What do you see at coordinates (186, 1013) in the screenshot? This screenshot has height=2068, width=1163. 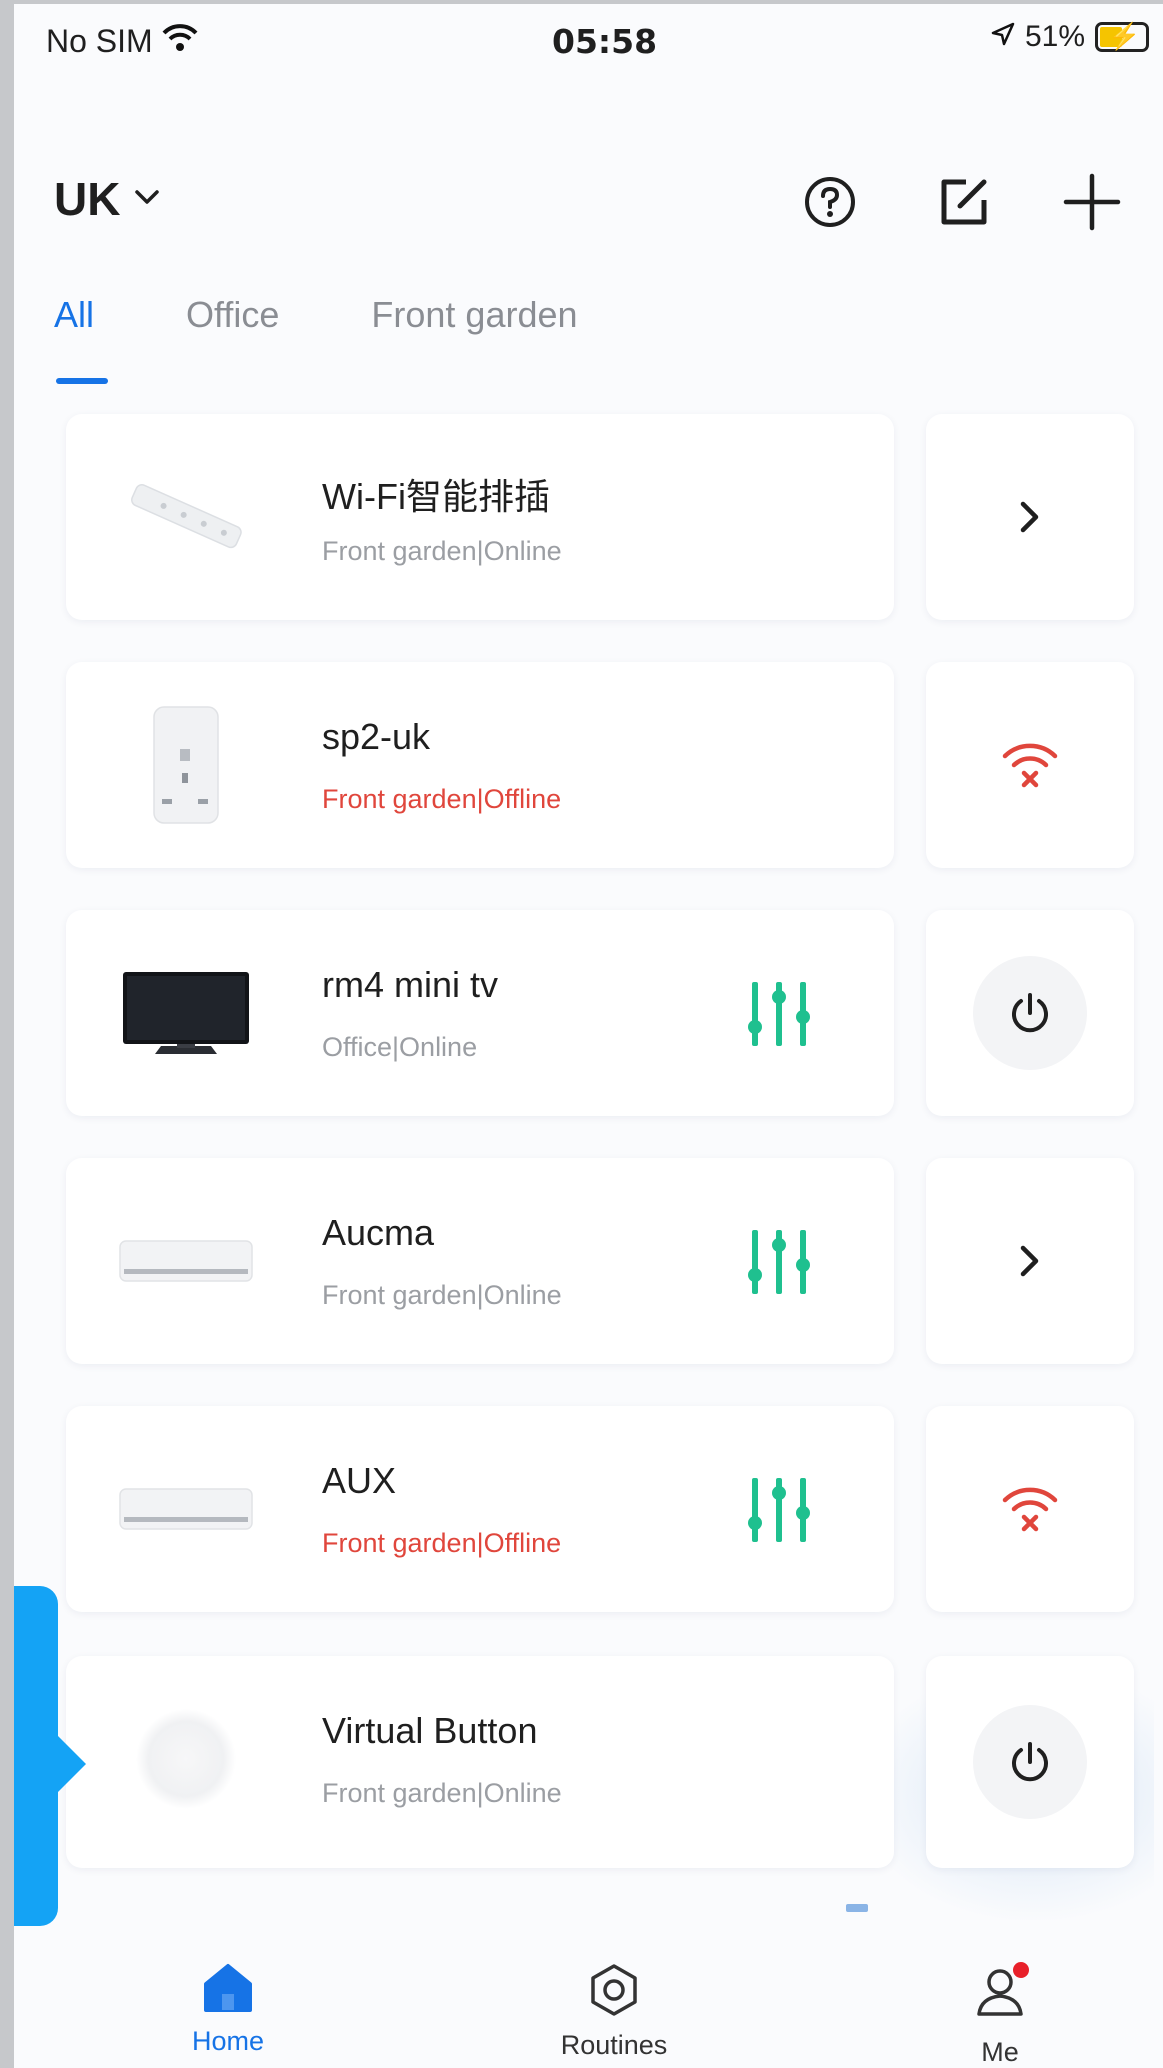 I see `tv-image` at bounding box center [186, 1013].